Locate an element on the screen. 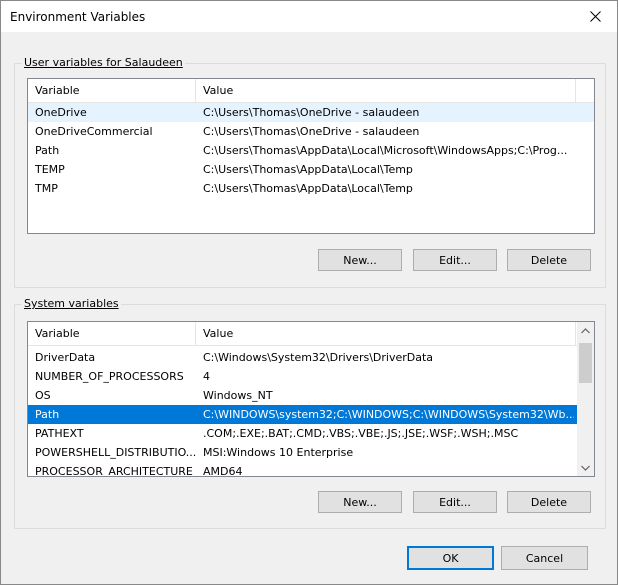  table-row: TEMP C:\Users\Thomas\AppData\Local\Temp is located at coordinates (311, 169).